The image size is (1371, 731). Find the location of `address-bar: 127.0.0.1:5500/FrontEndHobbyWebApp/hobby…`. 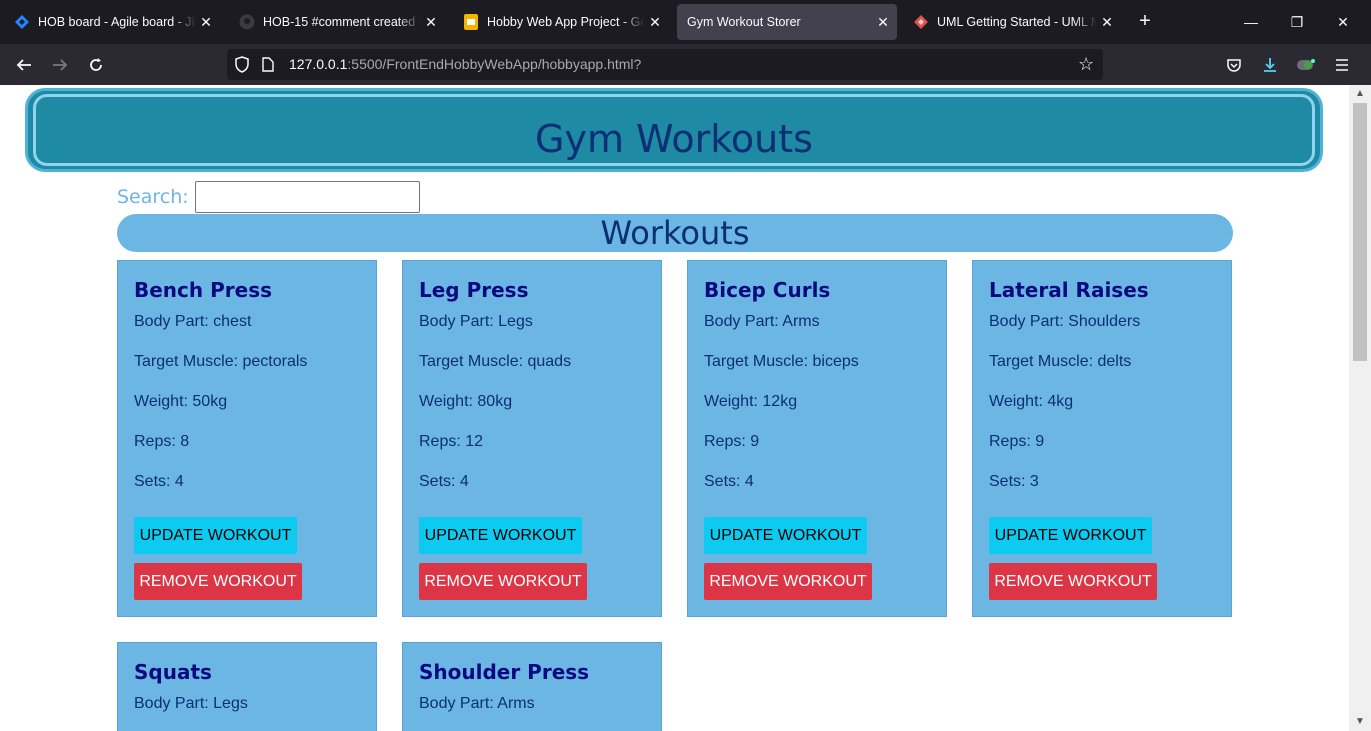

address-bar: 127.0.0.1:5500/FrontEndHobbyWebApp/hobby… is located at coordinates (665, 64).